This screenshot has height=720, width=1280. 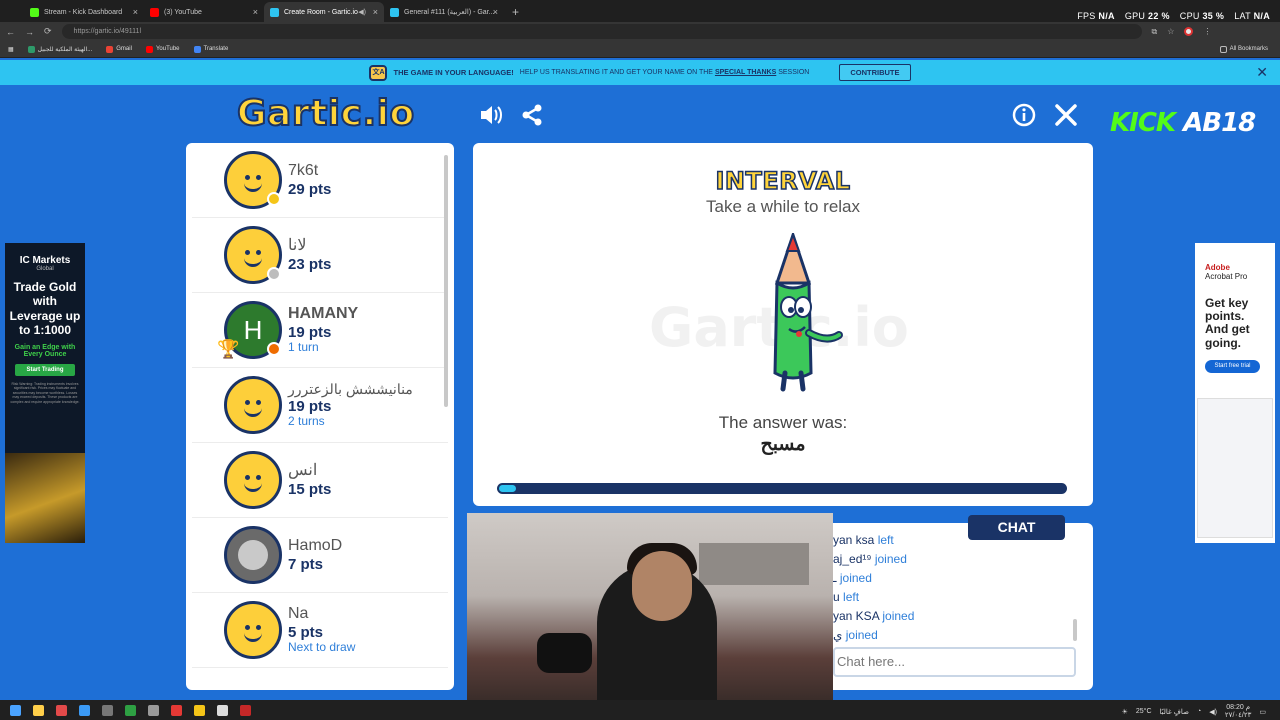 What do you see at coordinates (1016, 527) in the screenshot?
I see `chat-tab-button: CHAT` at bounding box center [1016, 527].